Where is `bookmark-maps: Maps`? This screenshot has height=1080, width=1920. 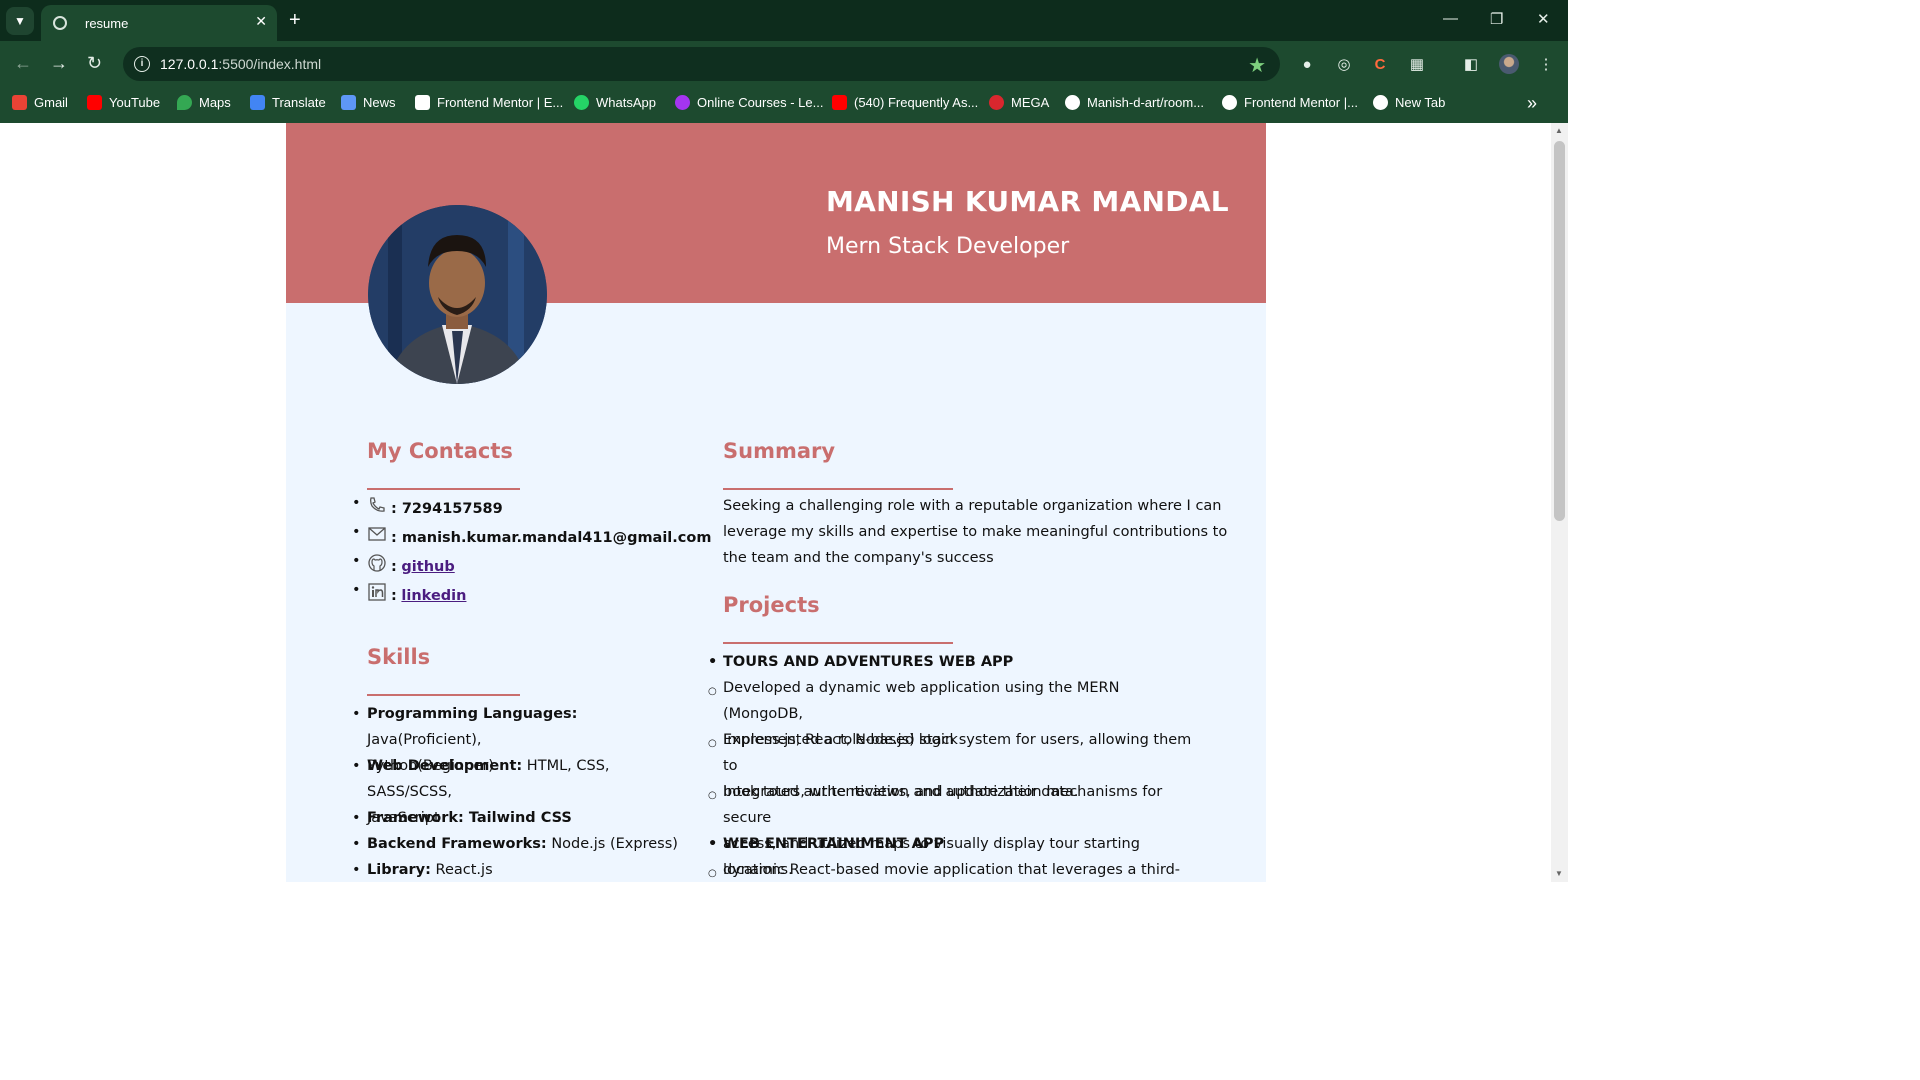
bookmark-maps: Maps is located at coordinates (204, 102).